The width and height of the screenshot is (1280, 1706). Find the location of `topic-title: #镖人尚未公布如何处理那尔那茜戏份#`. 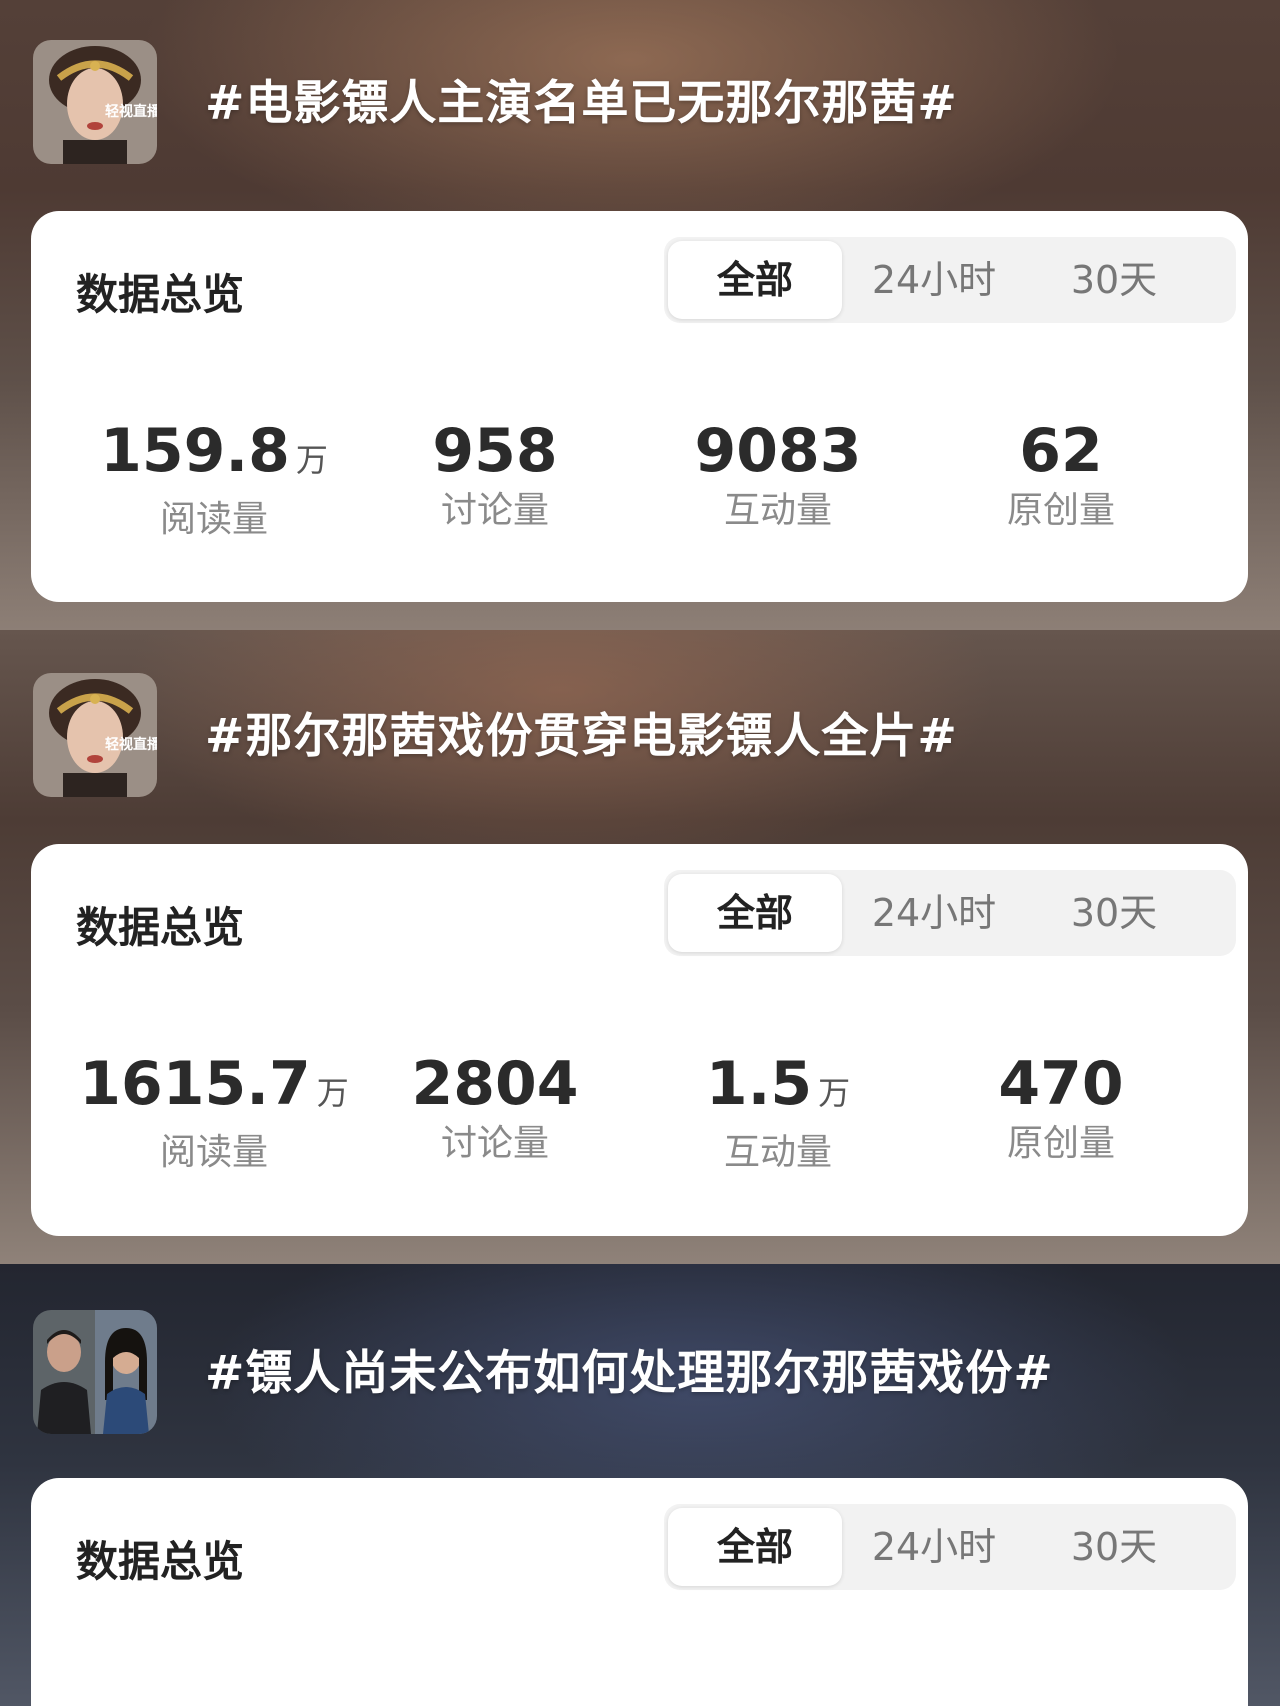

topic-title: #镖人尚未公布如何处理那尔那茜戏份# is located at coordinates (629, 1368).